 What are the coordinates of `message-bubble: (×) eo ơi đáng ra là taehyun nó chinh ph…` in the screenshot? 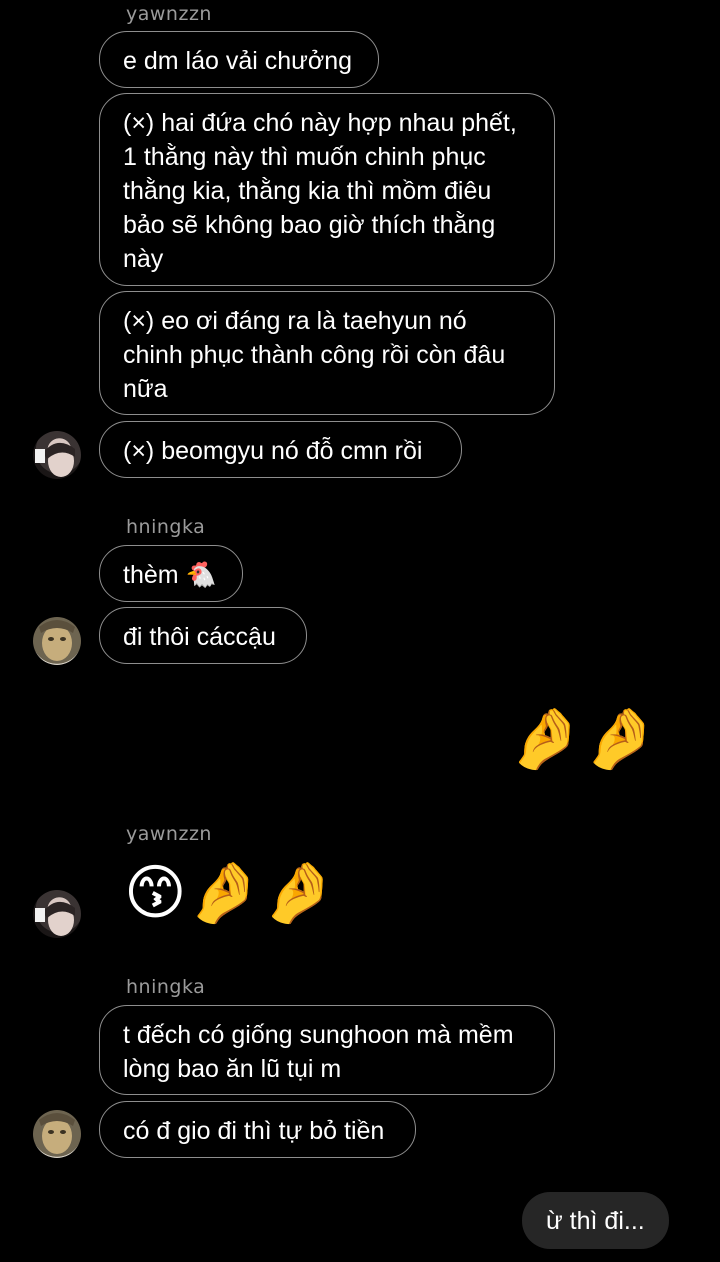 It's located at (327, 353).